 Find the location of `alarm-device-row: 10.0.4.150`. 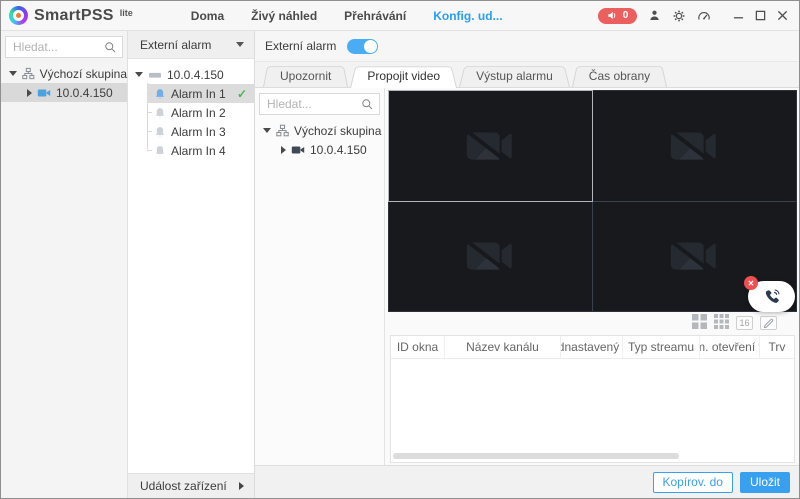

alarm-device-row: 10.0.4.150 is located at coordinates (191, 74).